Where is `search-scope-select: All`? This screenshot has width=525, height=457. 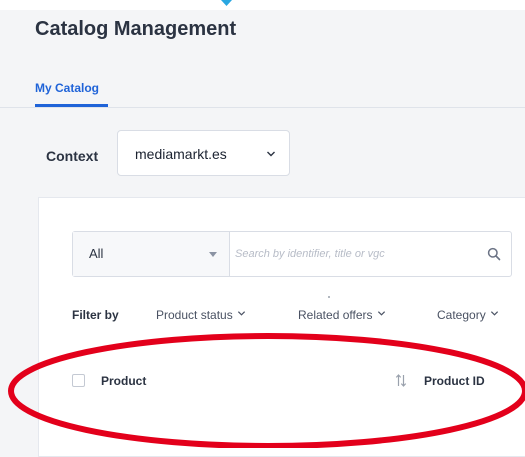 search-scope-select: All is located at coordinates (151, 254).